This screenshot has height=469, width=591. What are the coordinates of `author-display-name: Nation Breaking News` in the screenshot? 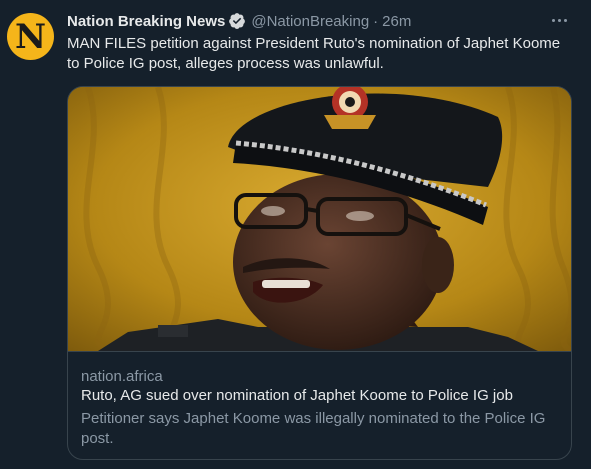 It's located at (146, 21).